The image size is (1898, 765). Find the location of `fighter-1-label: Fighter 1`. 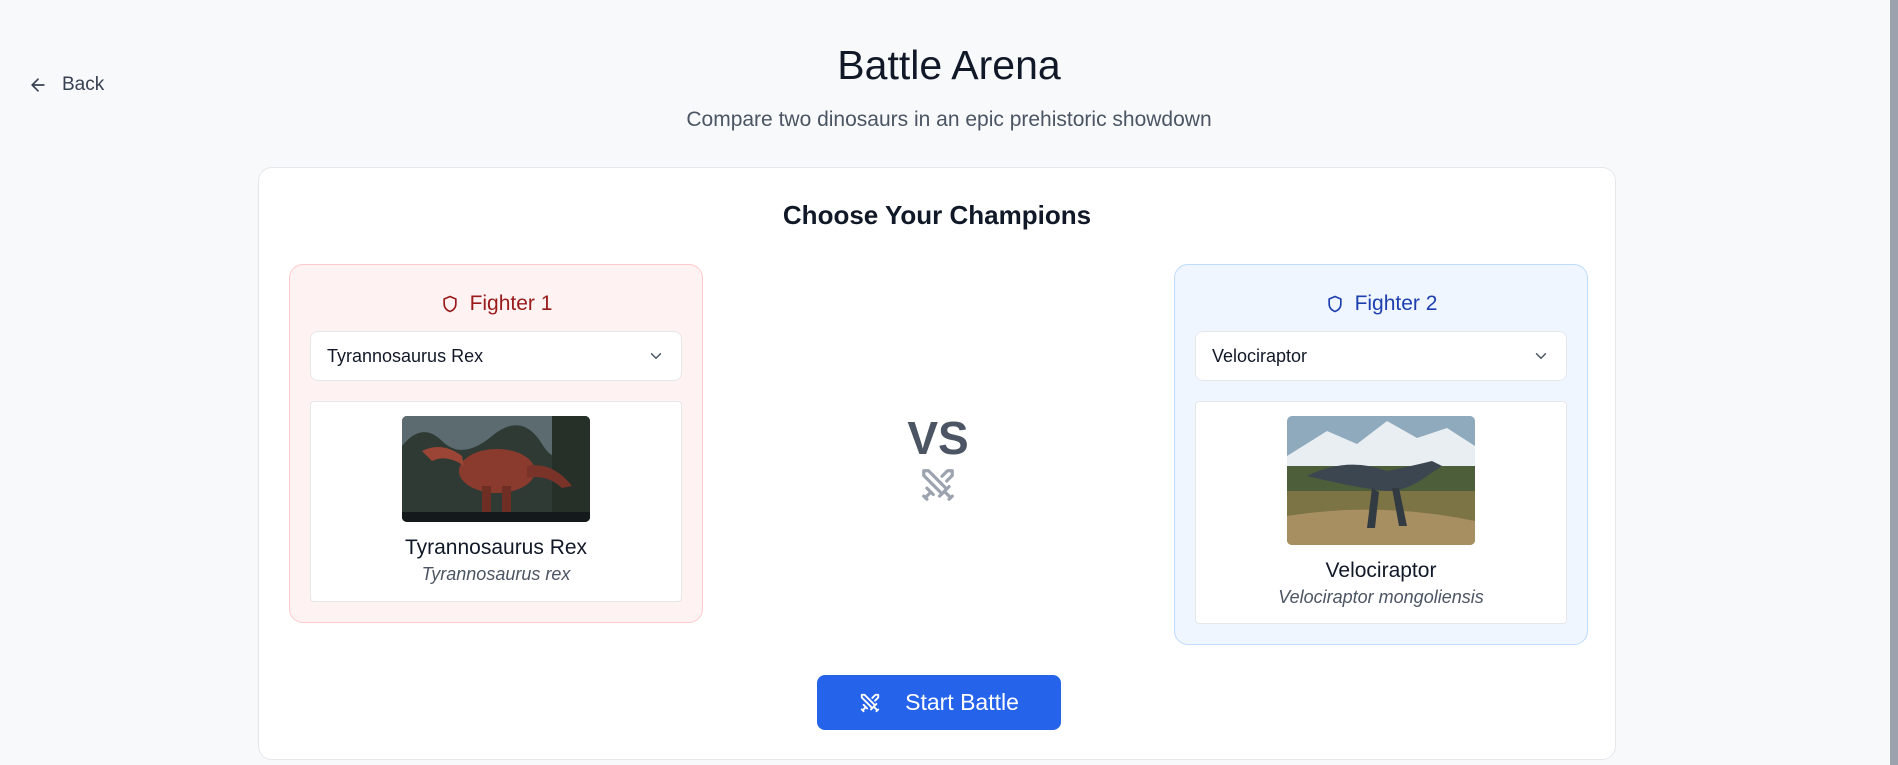

fighter-1-label: Fighter 1 is located at coordinates (496, 304).